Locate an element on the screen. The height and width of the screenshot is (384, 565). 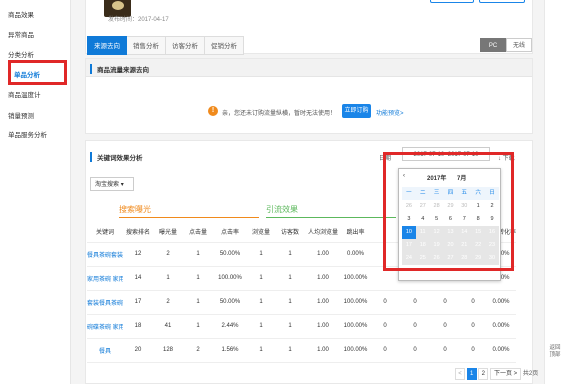
tab-visitor-analysis: 访客分析 is located at coordinates (185, 45).